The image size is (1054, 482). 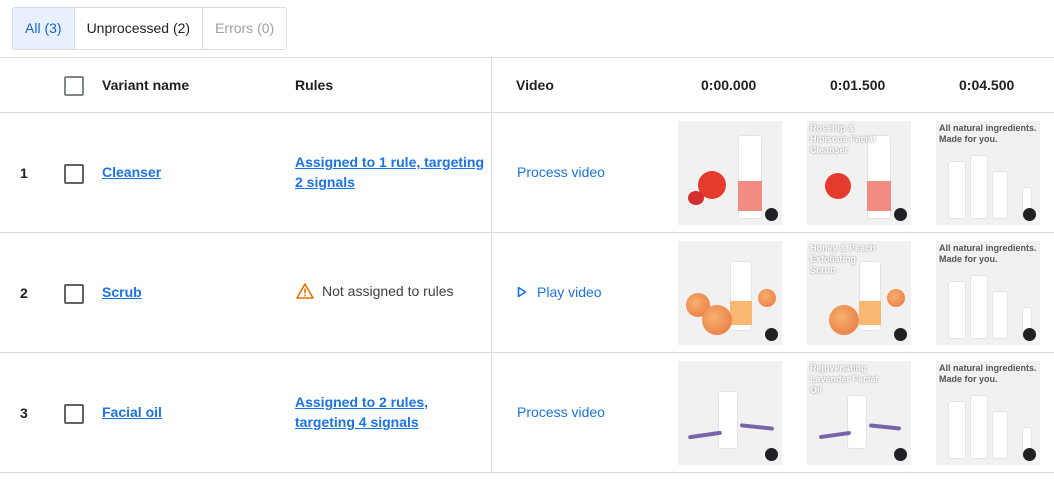 I want to click on variant-name-link: Scrub, so click(x=122, y=292).